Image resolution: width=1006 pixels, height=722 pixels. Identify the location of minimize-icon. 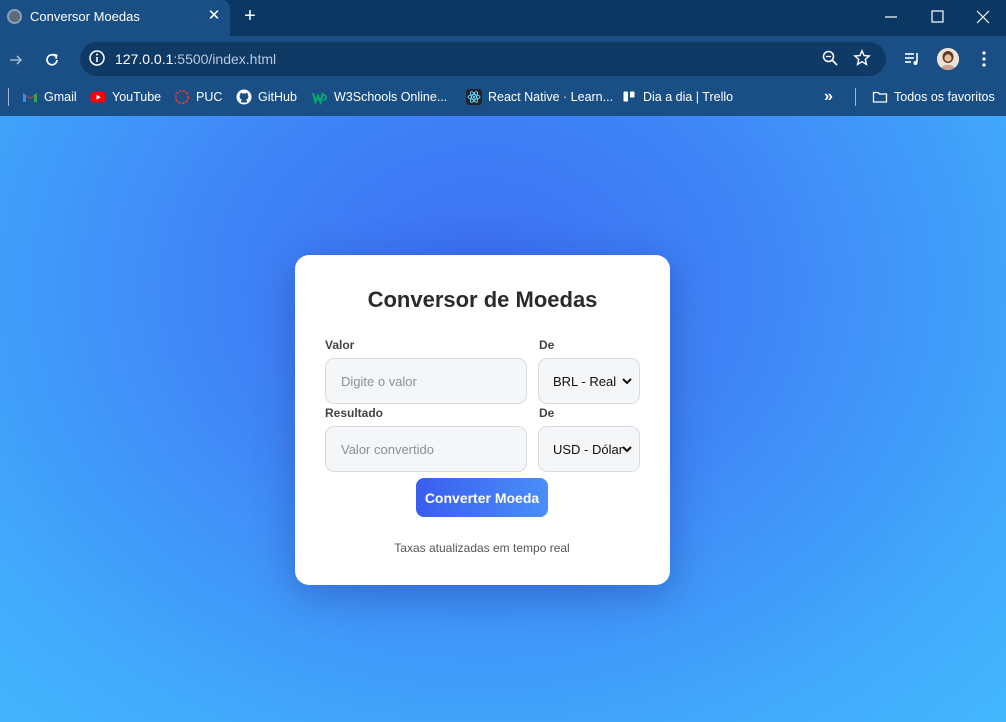
(891, 17).